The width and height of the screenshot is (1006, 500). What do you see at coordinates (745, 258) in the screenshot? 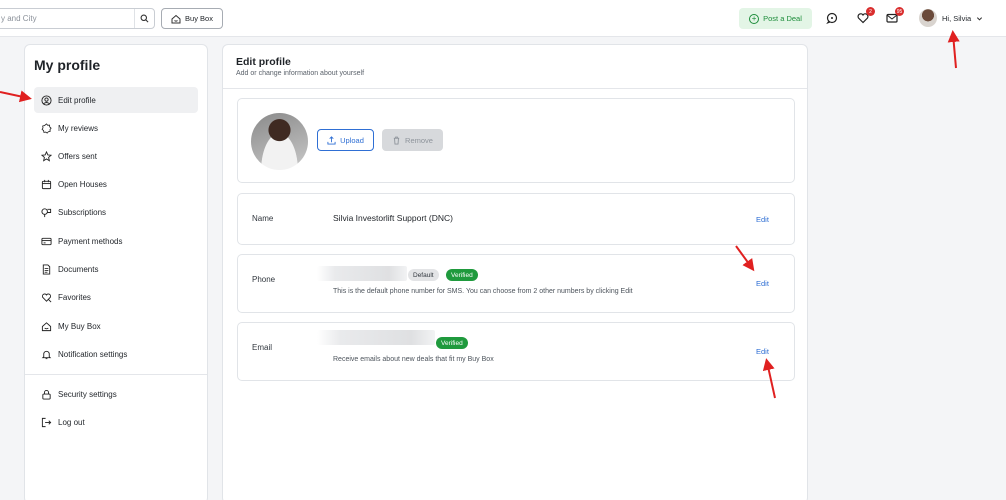
I see `arrow-to-edit-phone` at bounding box center [745, 258].